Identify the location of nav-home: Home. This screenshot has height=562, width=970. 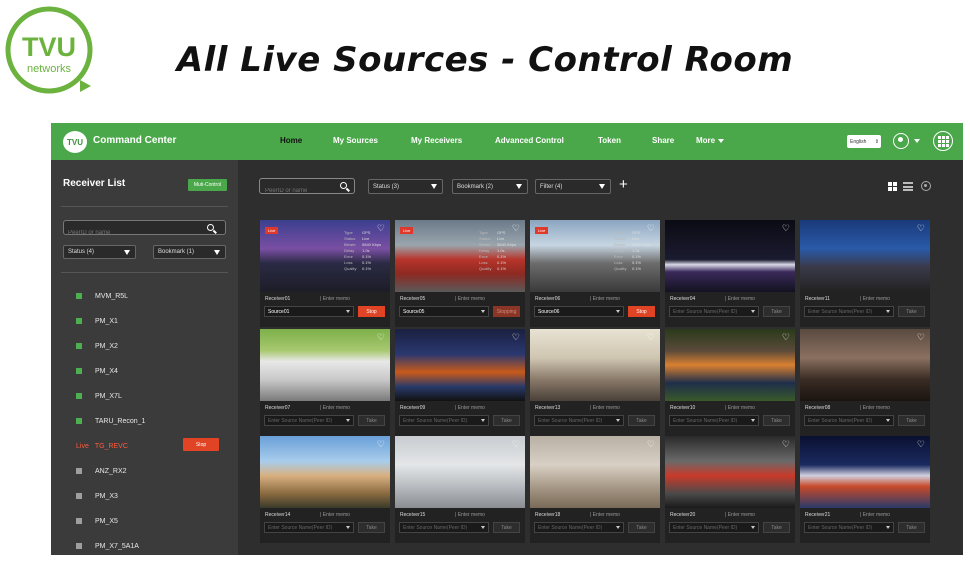
(291, 140).